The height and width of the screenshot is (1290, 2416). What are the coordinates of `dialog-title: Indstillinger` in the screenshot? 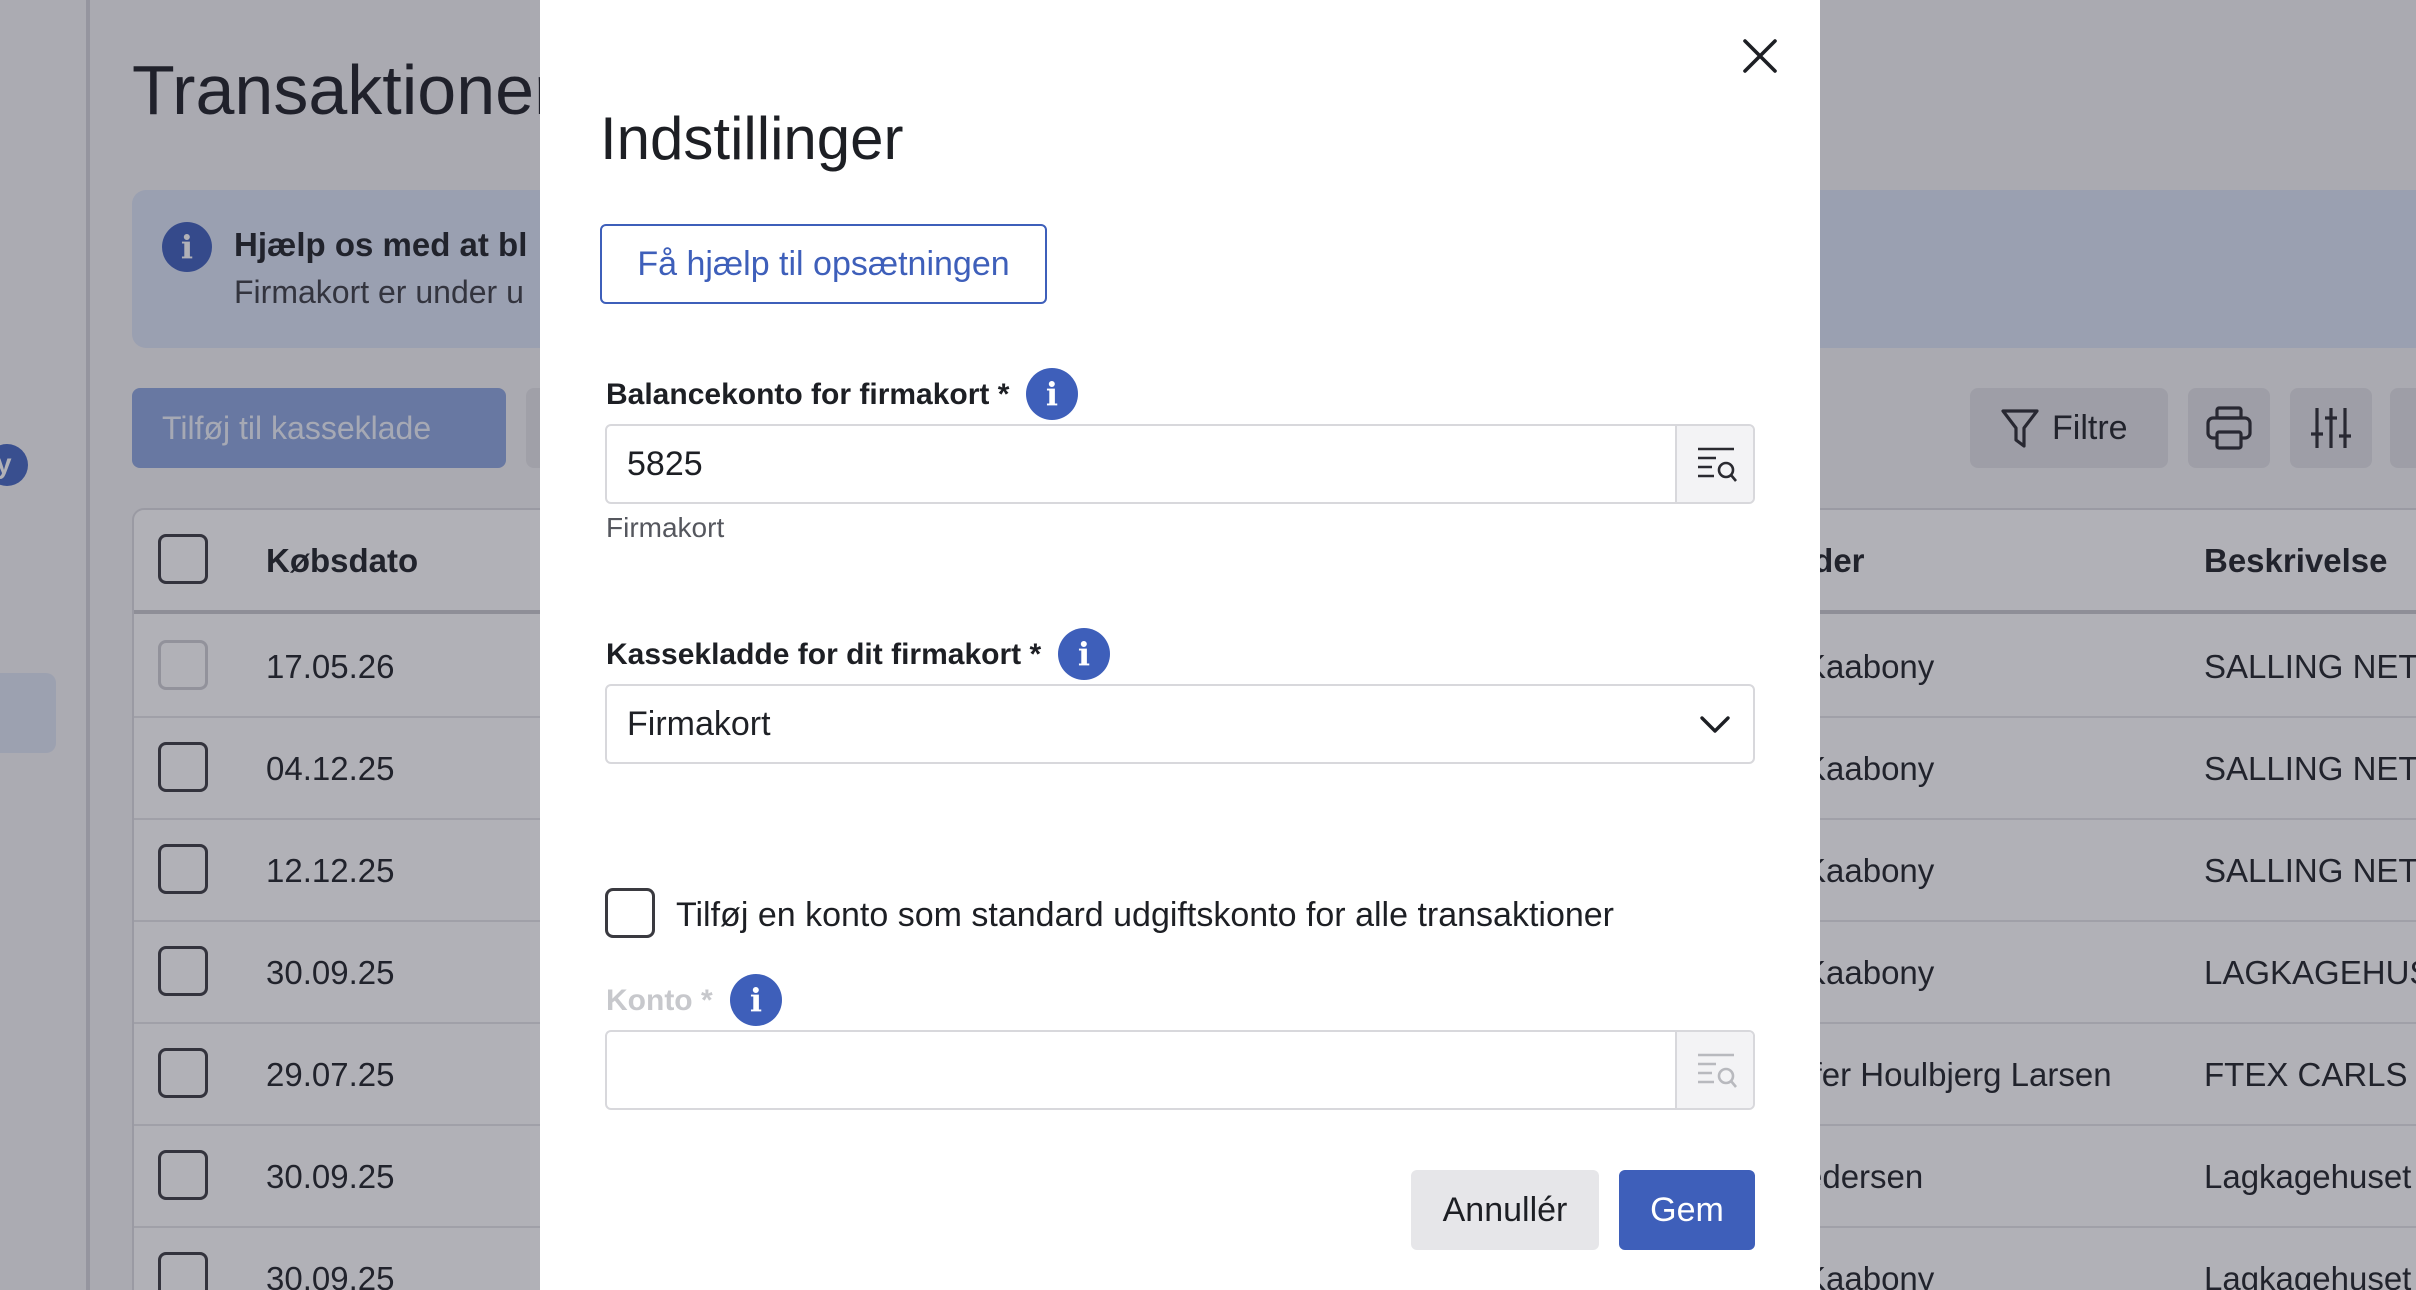 It's located at (752, 138).